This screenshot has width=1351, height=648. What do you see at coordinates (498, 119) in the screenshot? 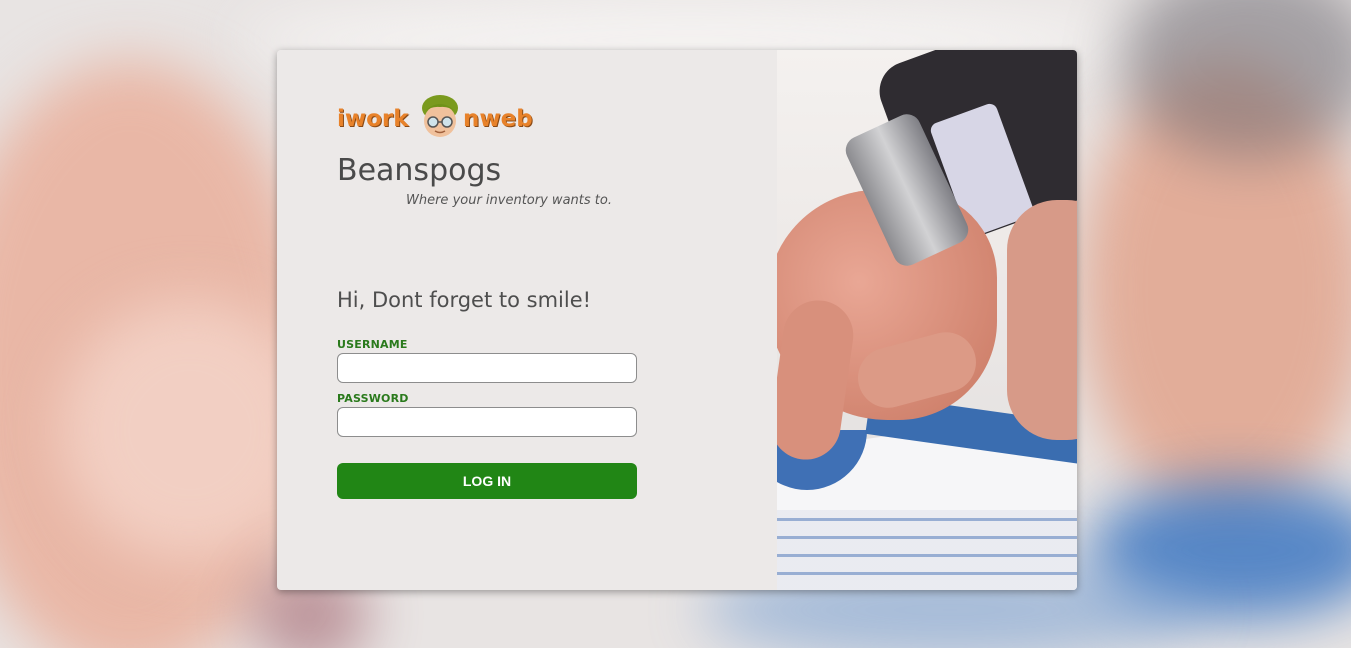
I see `logo-text-right: nweb` at bounding box center [498, 119].